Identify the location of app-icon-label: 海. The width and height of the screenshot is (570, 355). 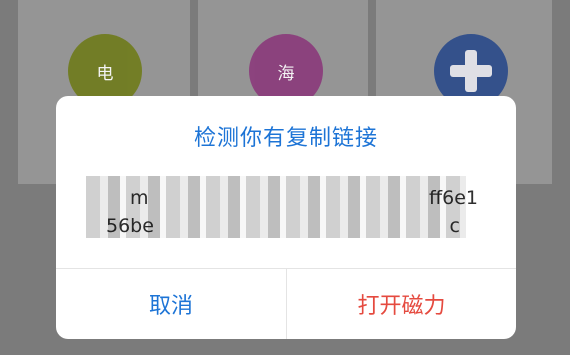
(286, 73).